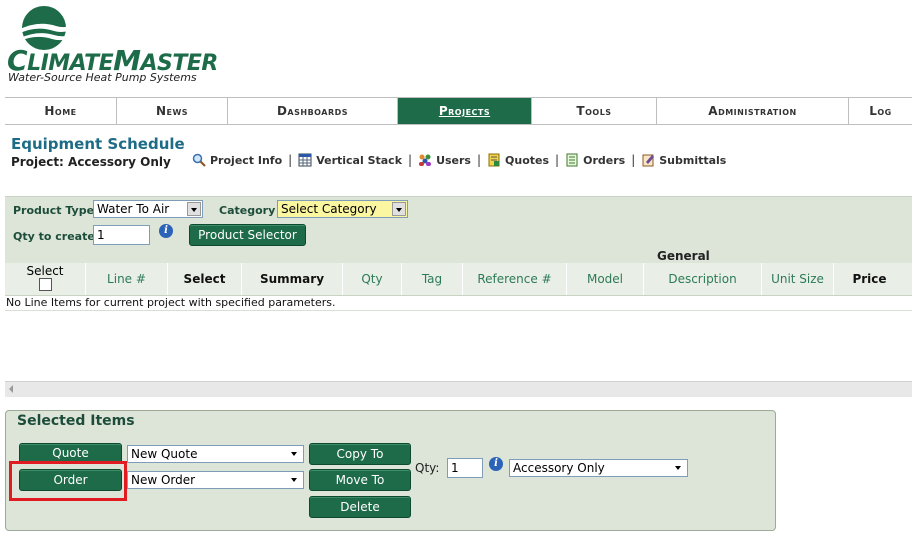 The height and width of the screenshot is (545, 912). I want to click on category-select: Select Category, so click(342, 209).